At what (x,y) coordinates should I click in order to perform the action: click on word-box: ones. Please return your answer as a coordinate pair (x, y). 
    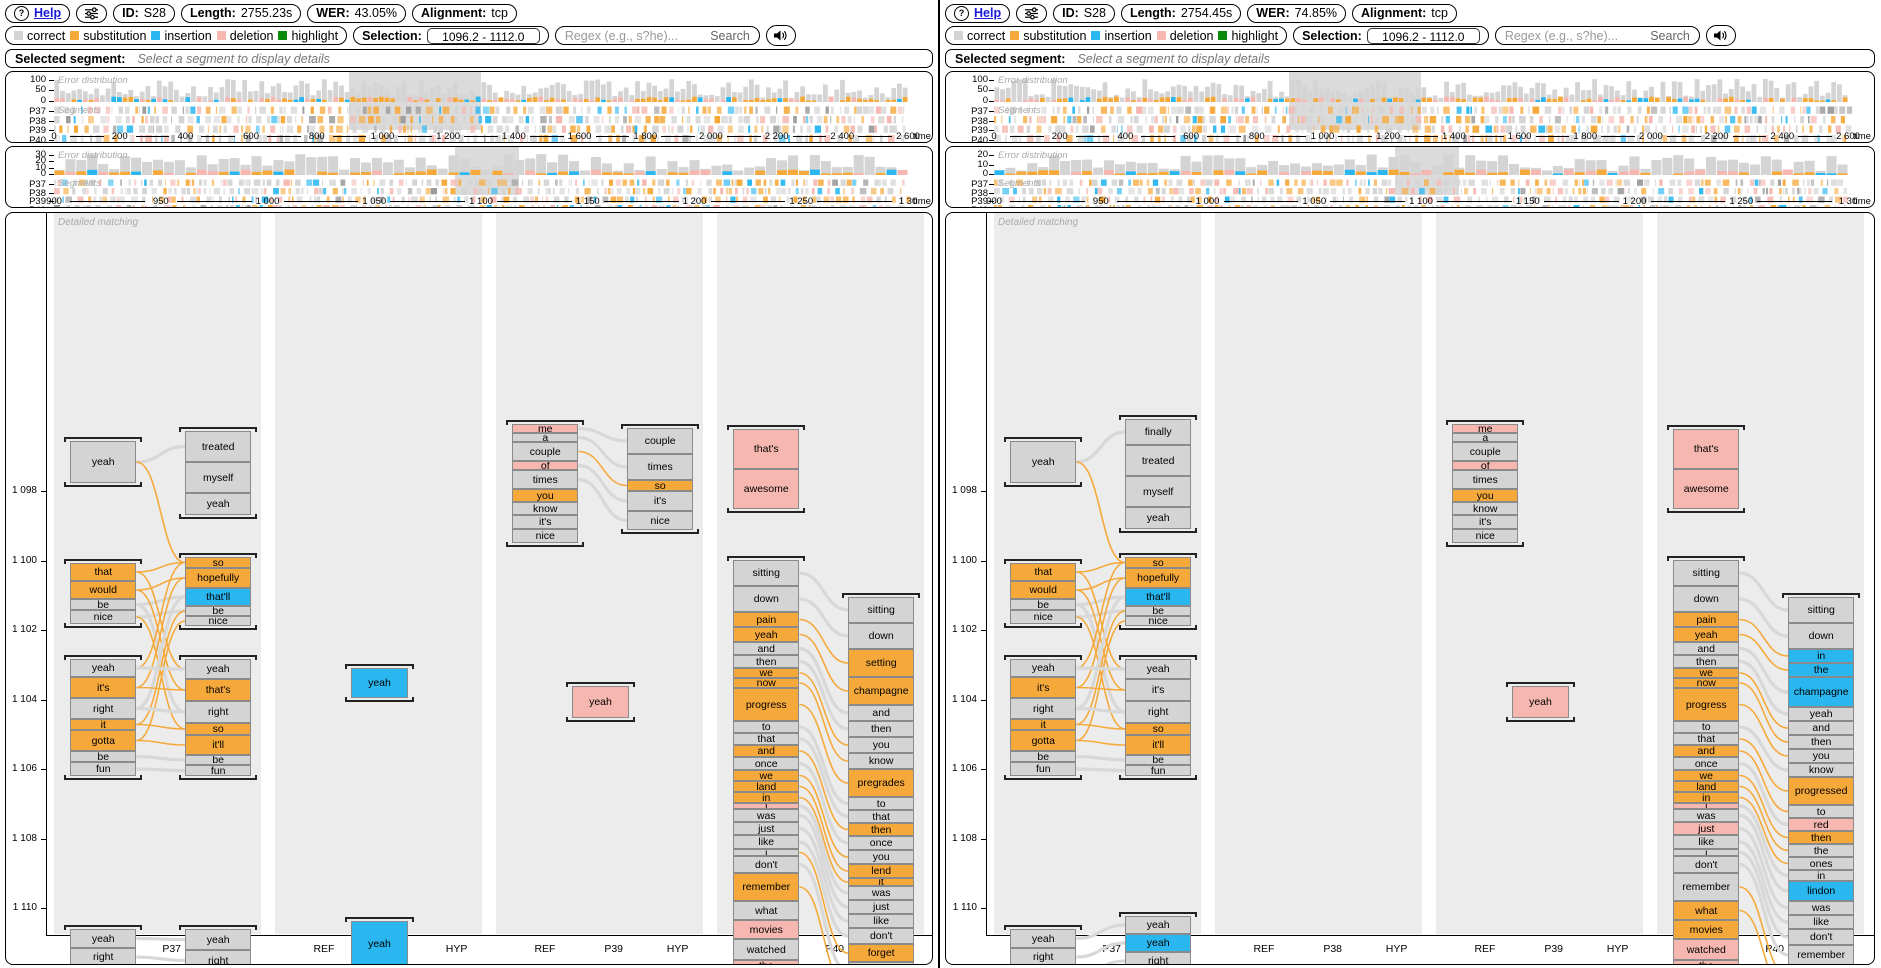
    Looking at the image, I should click on (1821, 863).